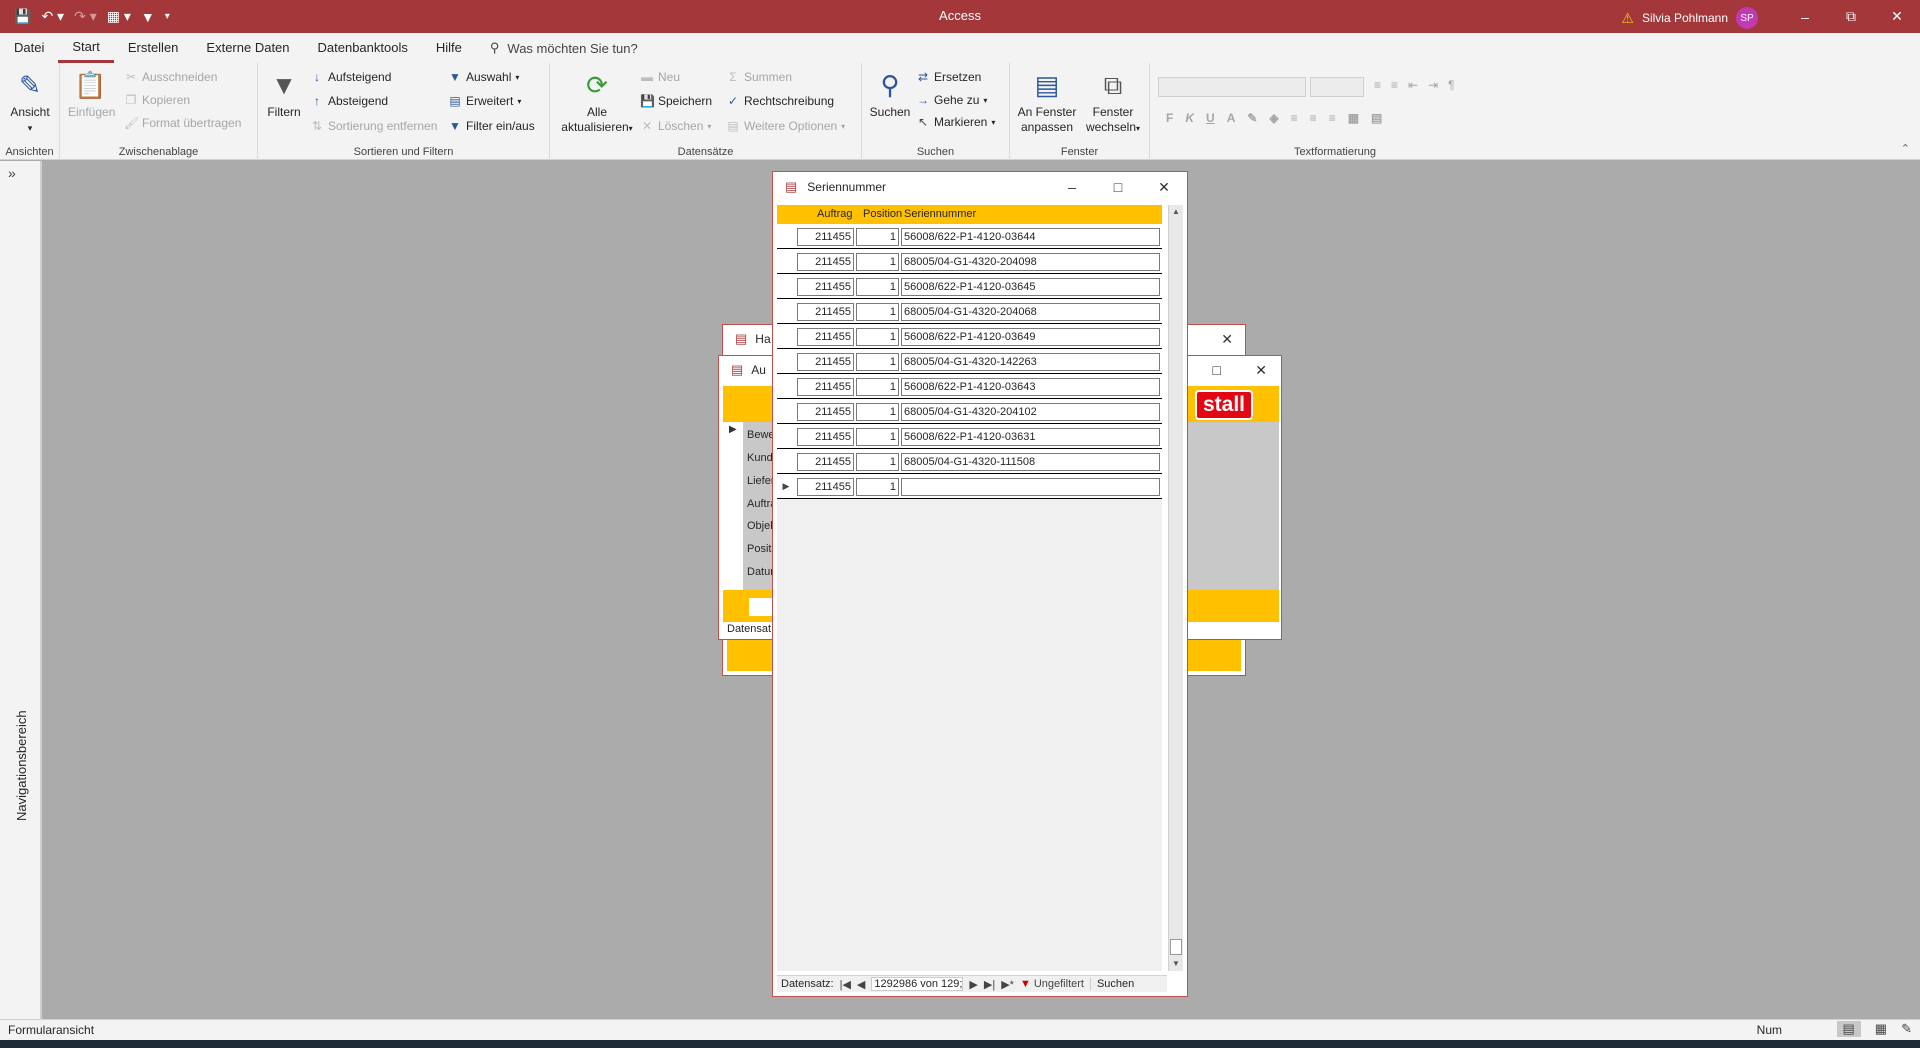 The image size is (1920, 1048). I want to click on table-row: 211455 1 56008/622-P1-4120-03644, so click(969, 236).